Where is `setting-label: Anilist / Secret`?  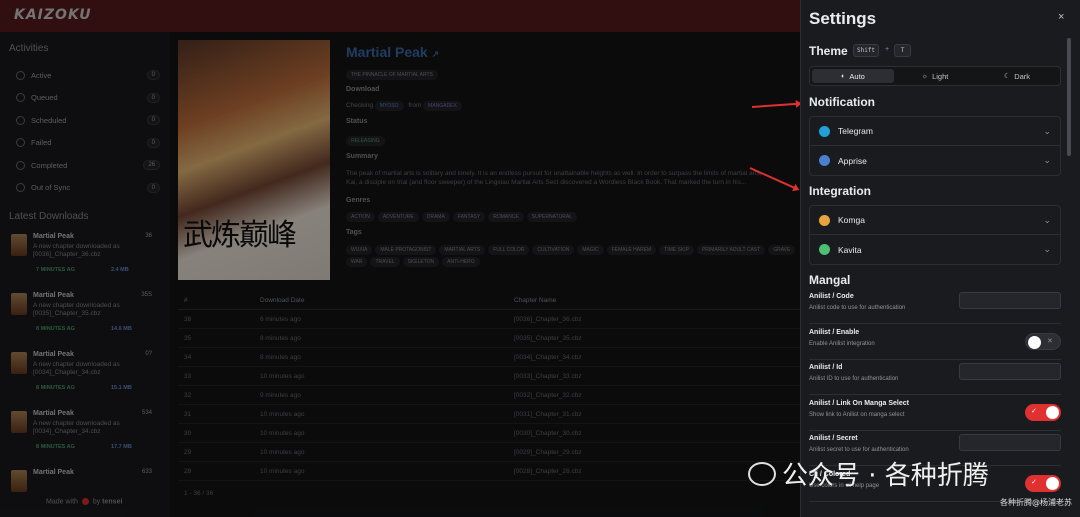 setting-label: Anilist / Secret is located at coordinates (833, 438).